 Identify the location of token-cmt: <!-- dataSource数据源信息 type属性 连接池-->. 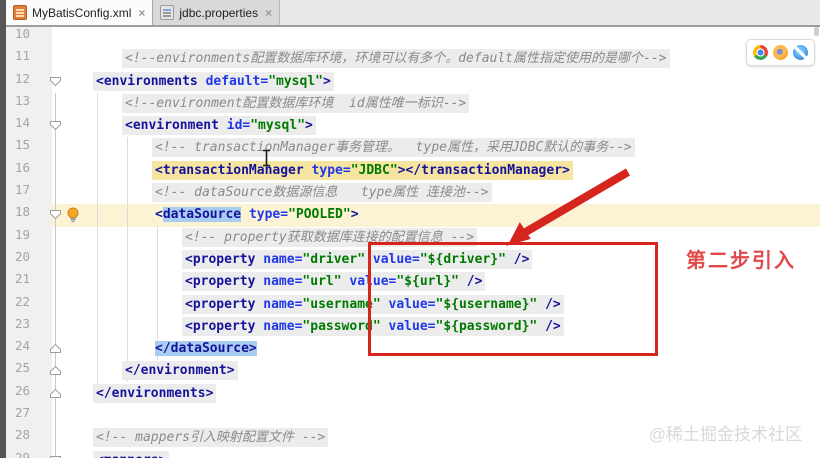
(322, 193).